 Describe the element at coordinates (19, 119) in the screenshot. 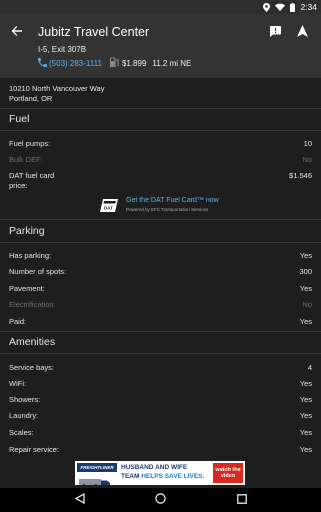

I see `section-title-fuel: Fuel` at that location.